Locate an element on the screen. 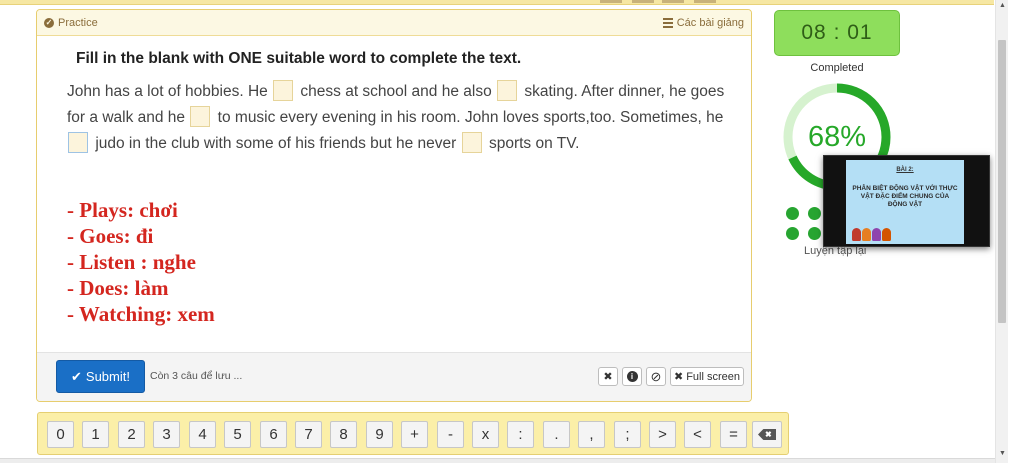  key: 6 is located at coordinates (273, 434).